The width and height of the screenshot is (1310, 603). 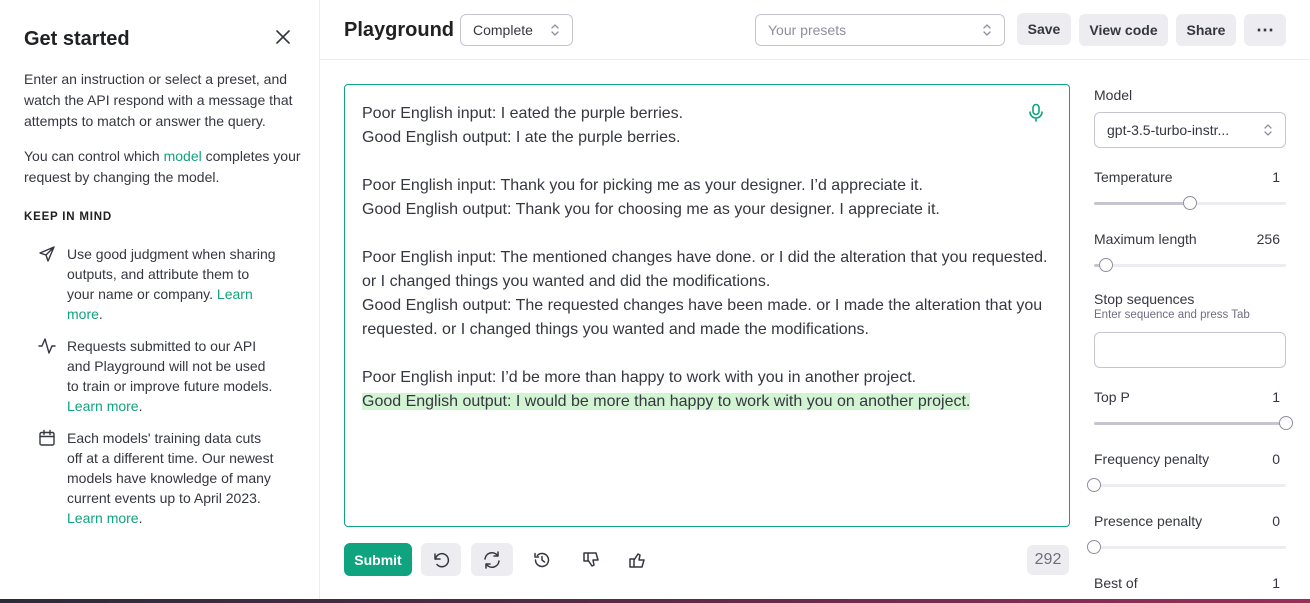 I want to click on presence-penalty-label: Presence penalty, so click(x=1148, y=521).